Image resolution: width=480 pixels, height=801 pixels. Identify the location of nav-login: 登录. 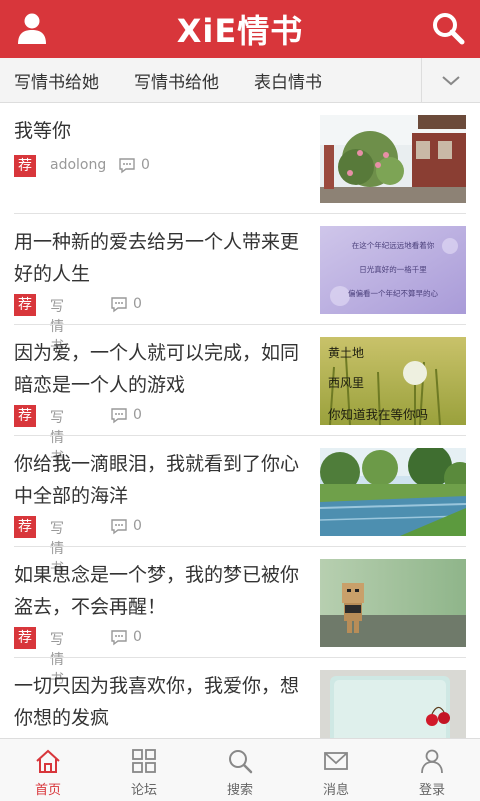
(432, 770).